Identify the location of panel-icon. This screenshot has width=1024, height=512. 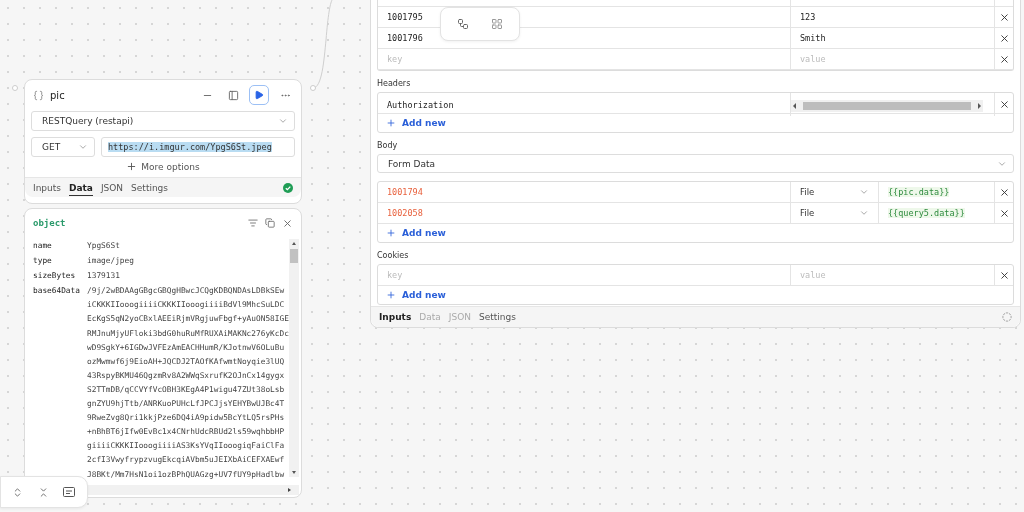
(233, 95).